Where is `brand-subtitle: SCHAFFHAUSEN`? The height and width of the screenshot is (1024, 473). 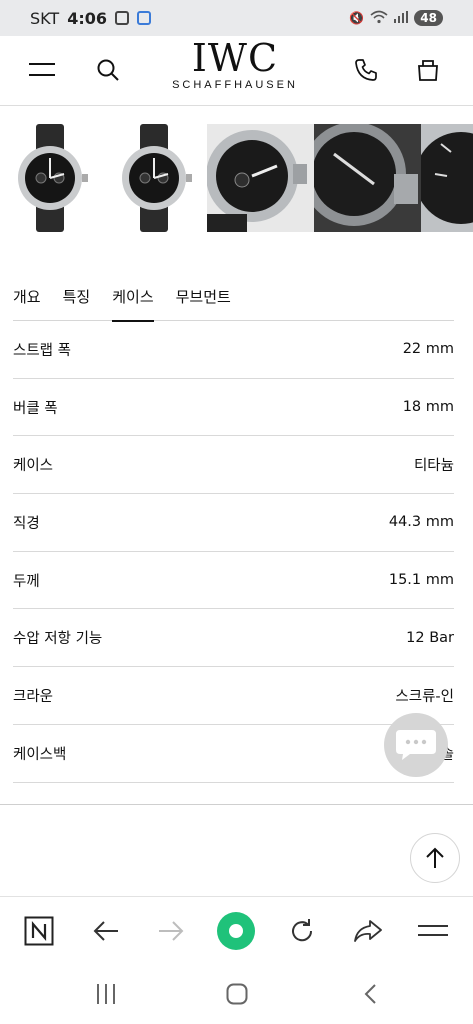
brand-subtitle: SCHAFFHAUSEN is located at coordinates (235, 85).